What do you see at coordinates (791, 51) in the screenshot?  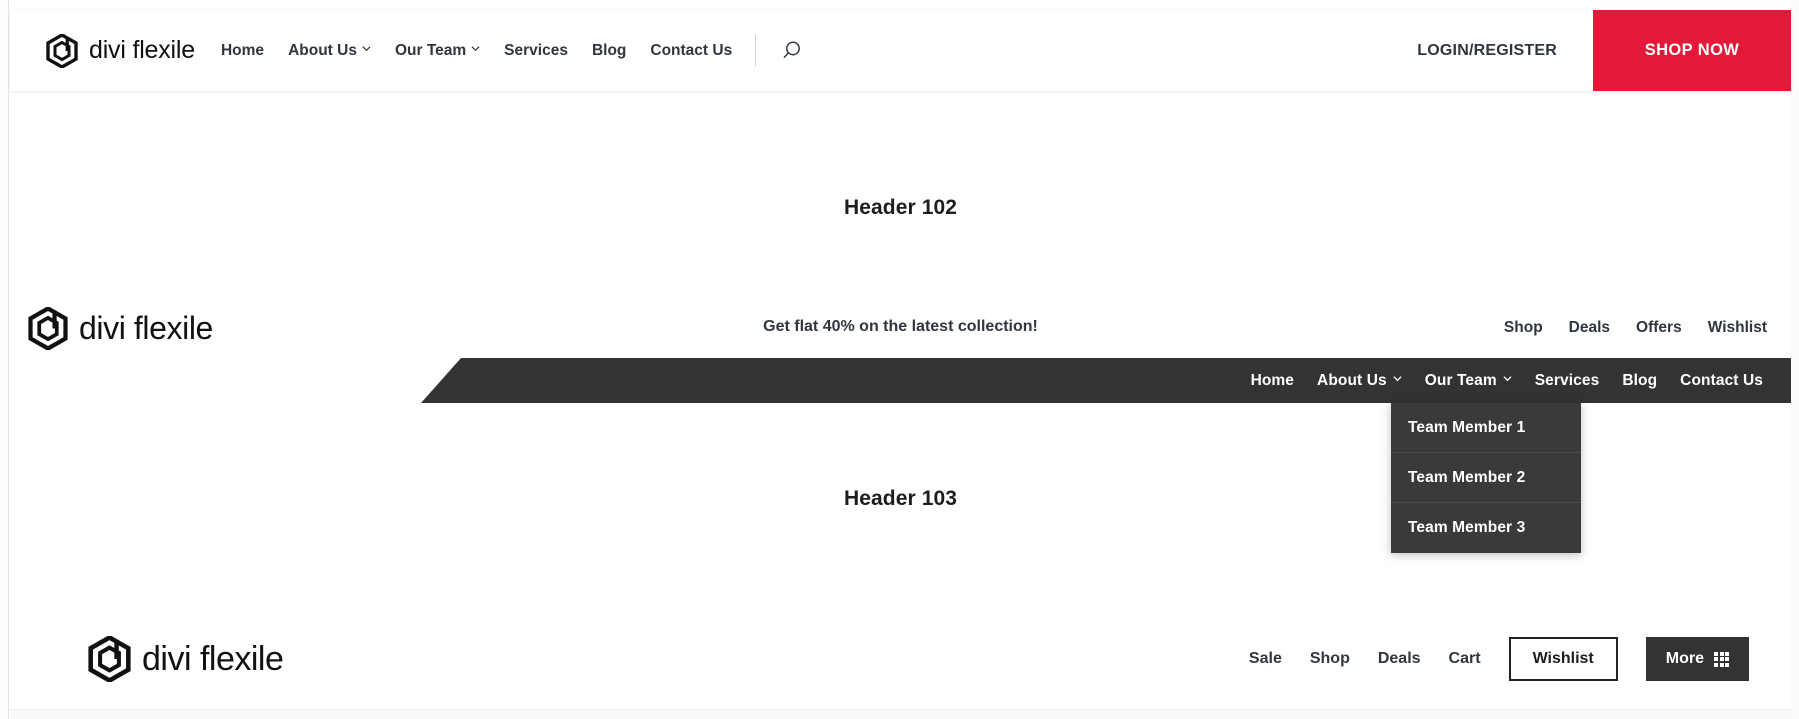 I see `search-icon` at bounding box center [791, 51].